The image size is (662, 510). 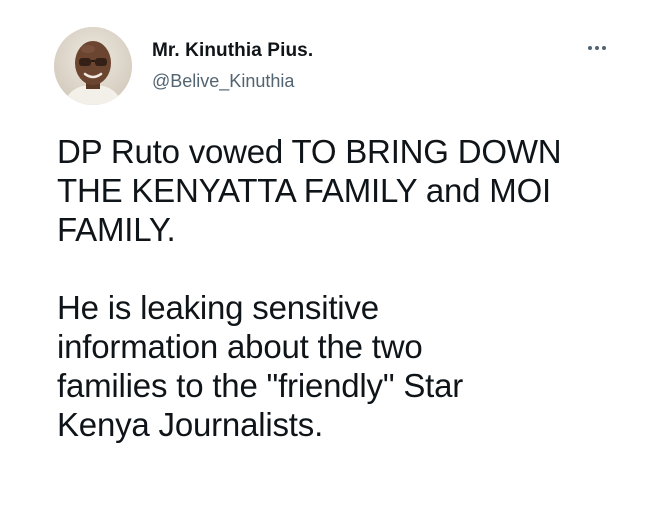 What do you see at coordinates (232, 51) in the screenshot?
I see `author-name: Mr. Kinuthia Pius.` at bounding box center [232, 51].